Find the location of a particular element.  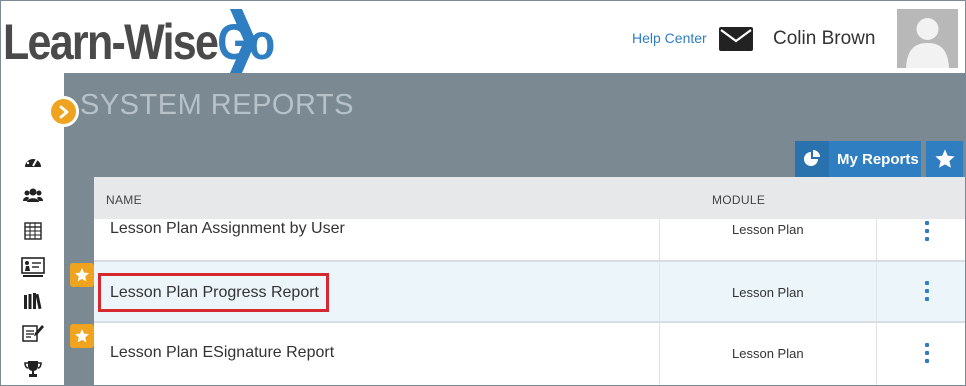

report-name: Lesson Plan ESignature Report is located at coordinates (222, 353).